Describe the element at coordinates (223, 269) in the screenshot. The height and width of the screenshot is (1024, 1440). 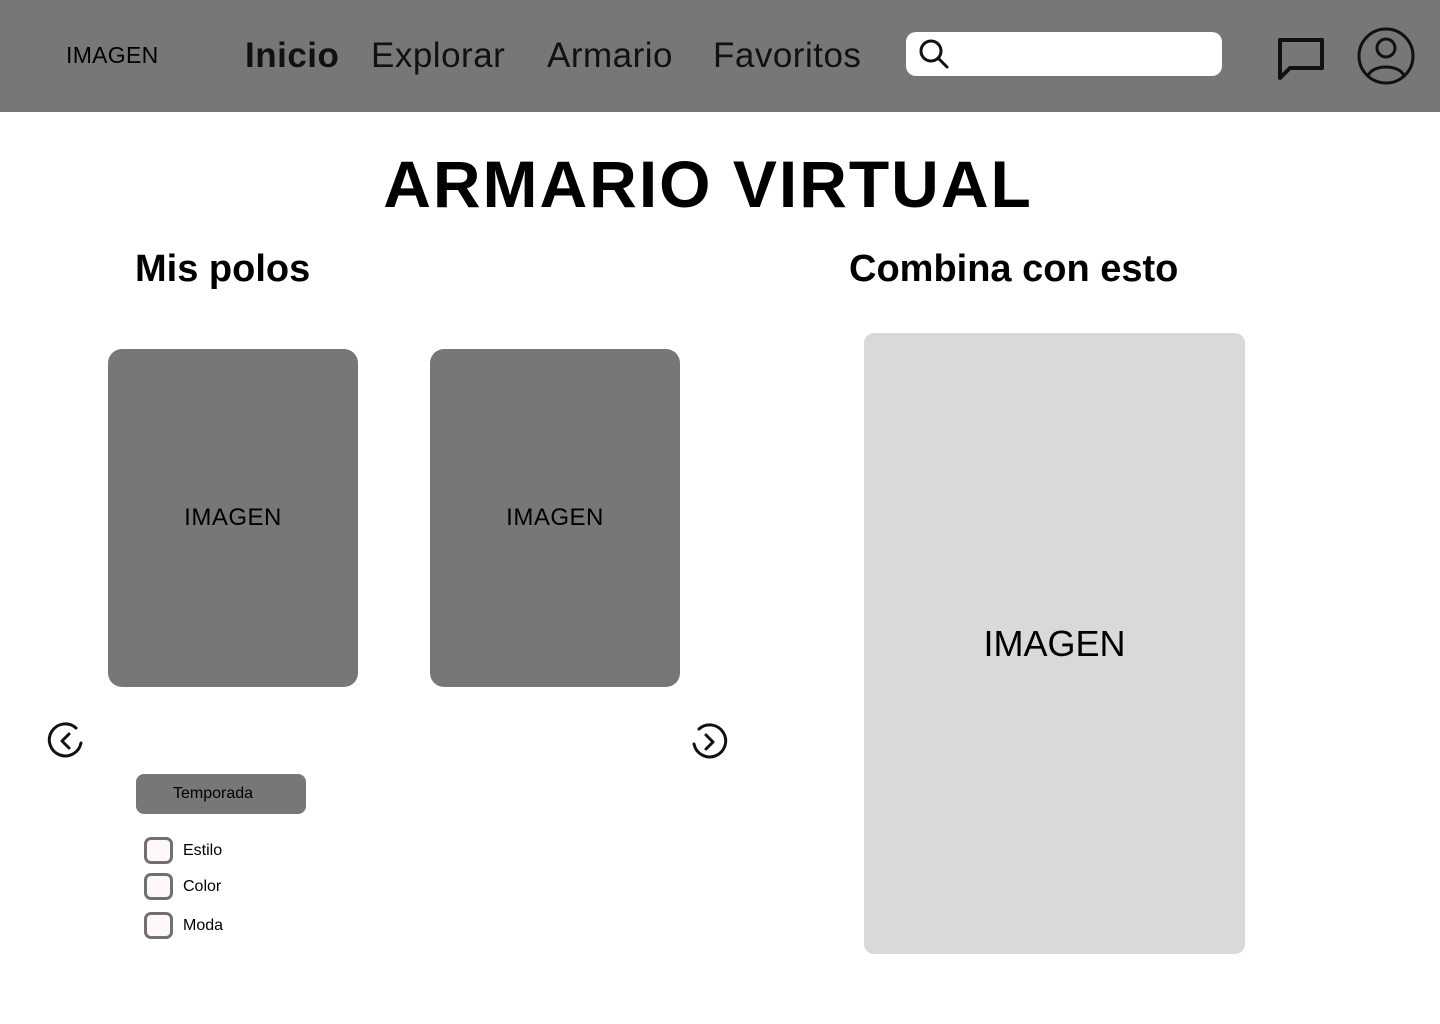
I see `my-shirts-heading: Mis polos` at that location.